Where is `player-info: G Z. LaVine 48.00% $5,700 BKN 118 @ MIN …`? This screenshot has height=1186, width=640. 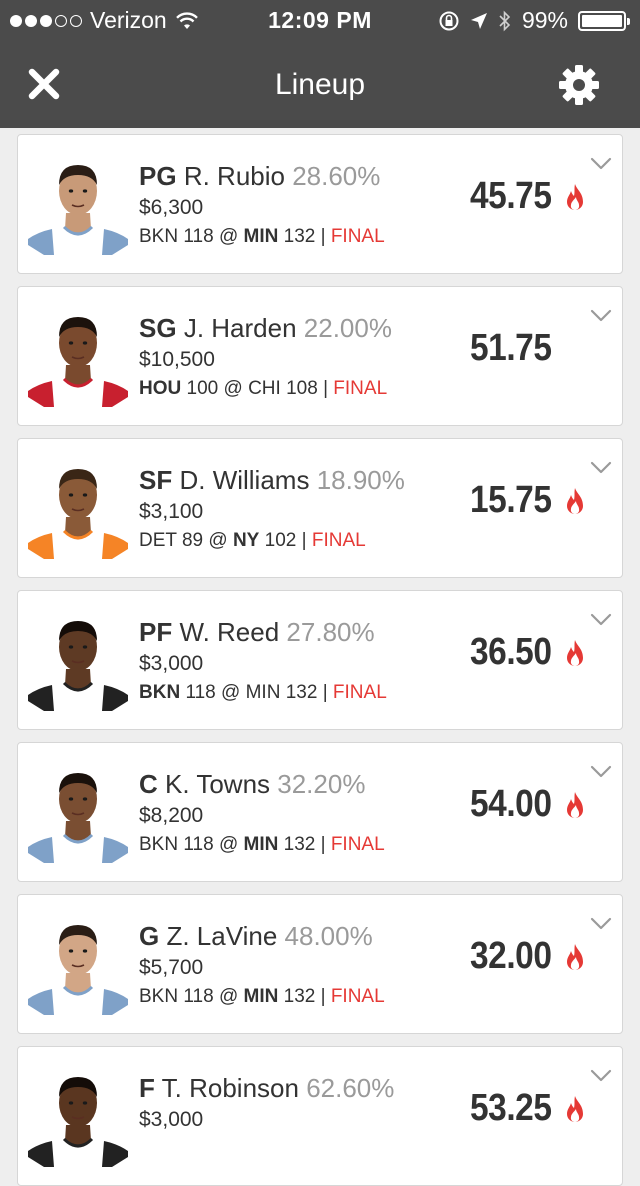 player-info: G Z. LaVine 48.00% $5,700 BKN 118 @ MIN … is located at coordinates (299, 964).